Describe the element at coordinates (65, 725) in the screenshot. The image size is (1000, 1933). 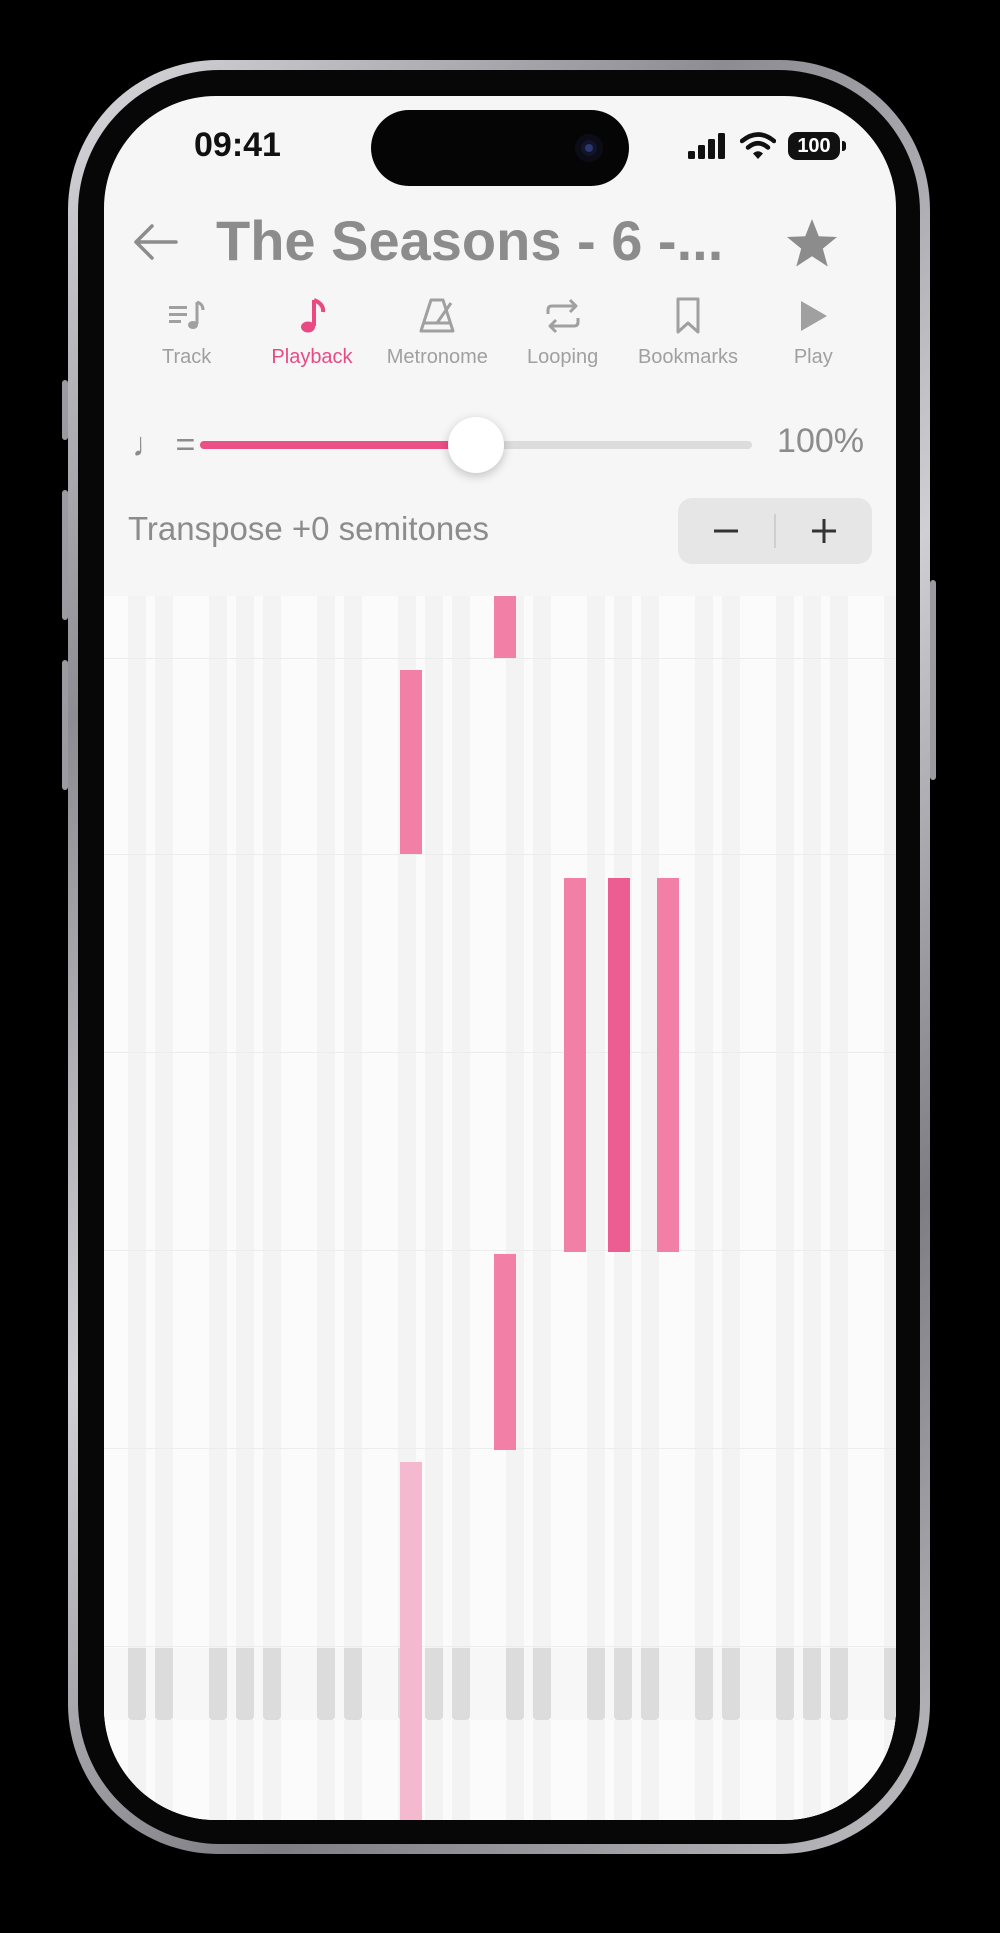
I see `volume-down-button` at that location.